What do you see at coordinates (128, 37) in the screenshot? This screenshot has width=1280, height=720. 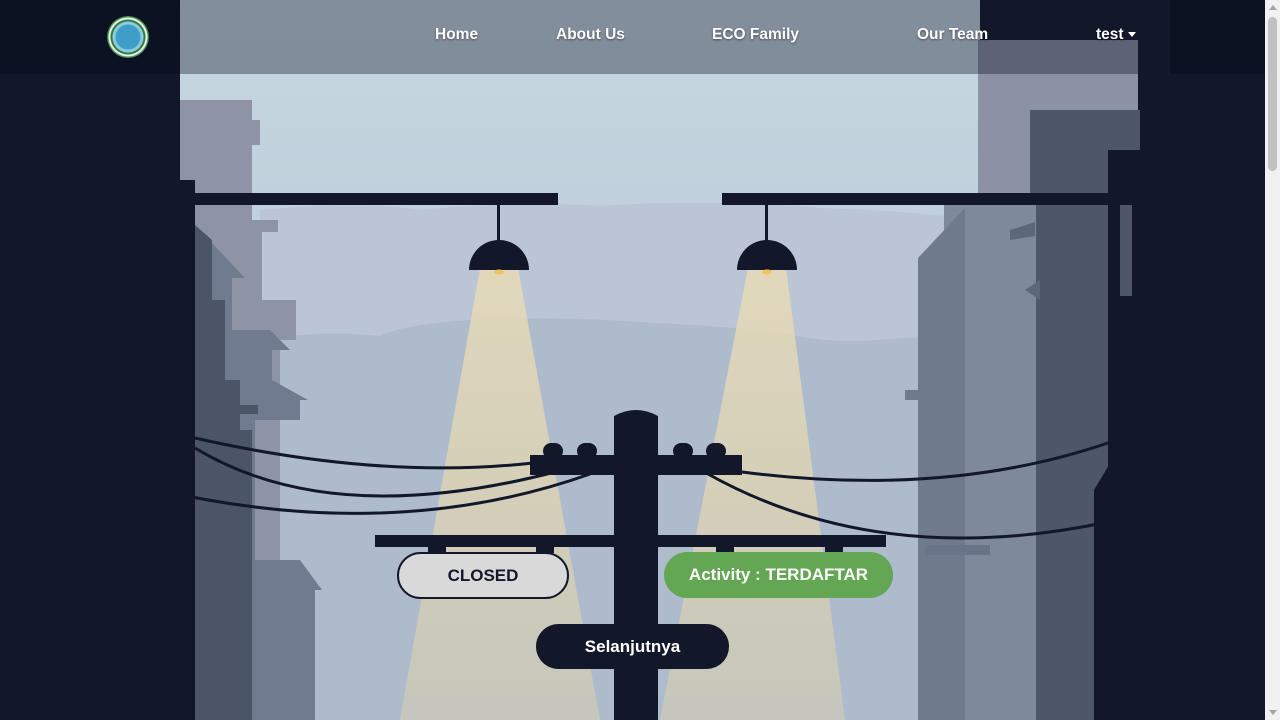 I see `earth-logo-icon` at bounding box center [128, 37].